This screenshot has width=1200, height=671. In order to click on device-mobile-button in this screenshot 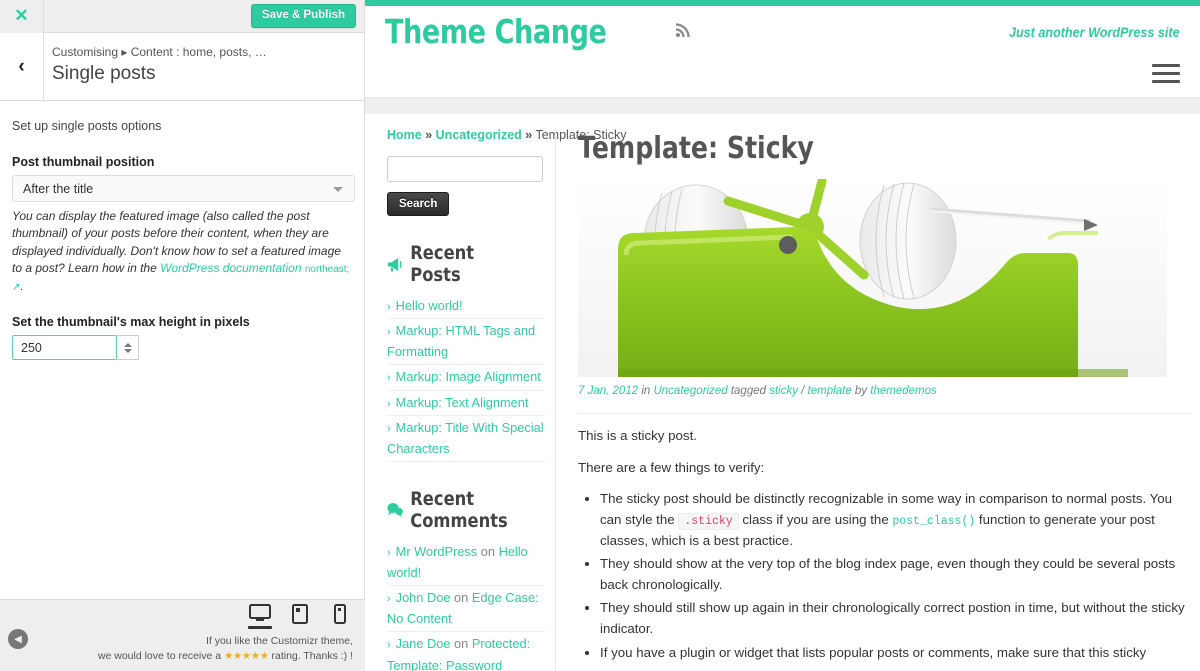, I will do `click(340, 614)`.